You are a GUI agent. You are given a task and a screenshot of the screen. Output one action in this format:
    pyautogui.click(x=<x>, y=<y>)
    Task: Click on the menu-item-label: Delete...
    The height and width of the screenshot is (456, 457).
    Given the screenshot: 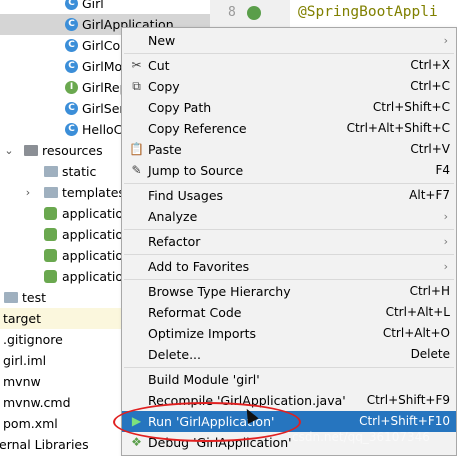 What is the action you would take?
    pyautogui.click(x=174, y=354)
    